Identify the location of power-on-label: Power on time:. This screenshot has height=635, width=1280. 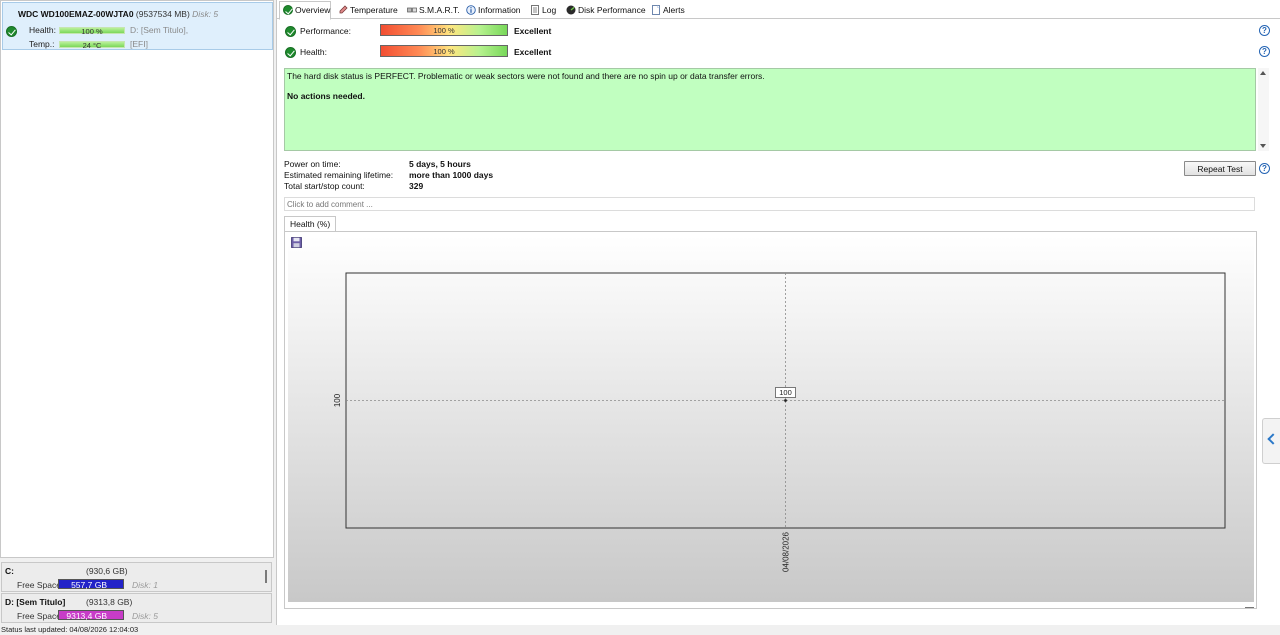
(312, 164).